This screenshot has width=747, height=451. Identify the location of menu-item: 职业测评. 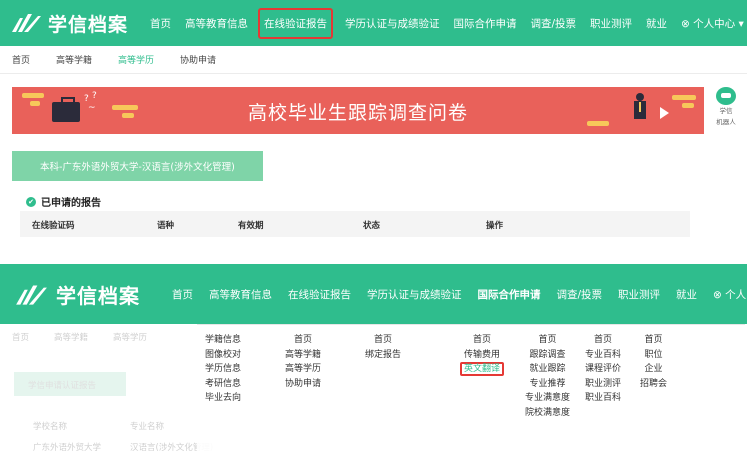
(603, 384).